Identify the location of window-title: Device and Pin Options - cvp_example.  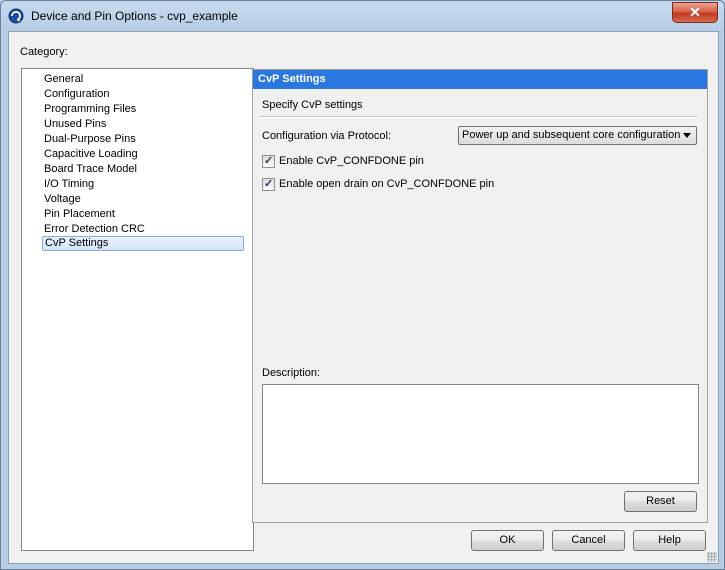
(134, 16).